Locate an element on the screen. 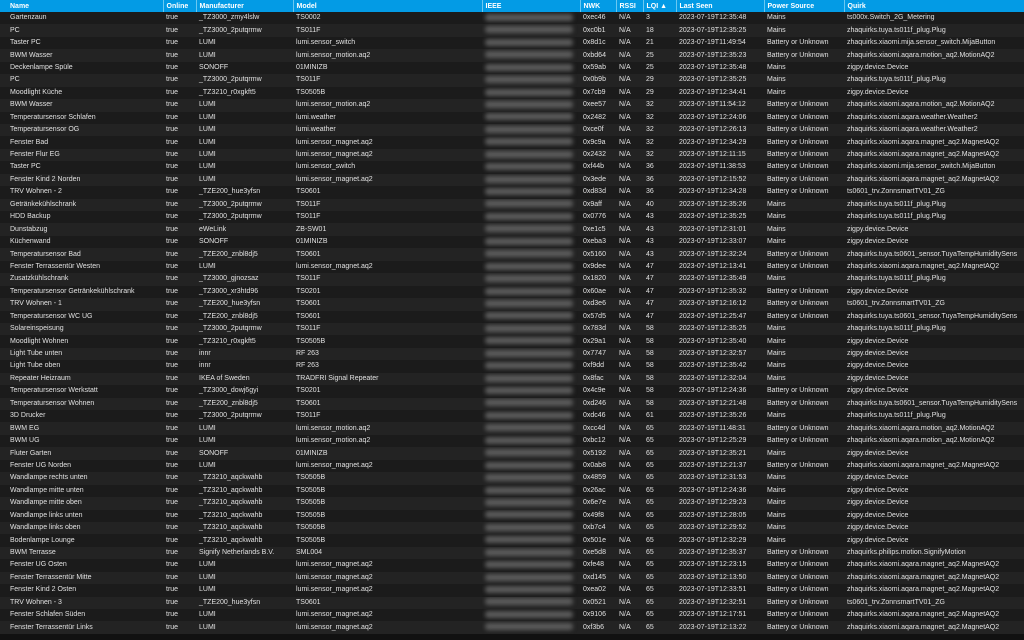 This screenshot has height=640, width=1024. column-header-model: Model is located at coordinates (387, 6).